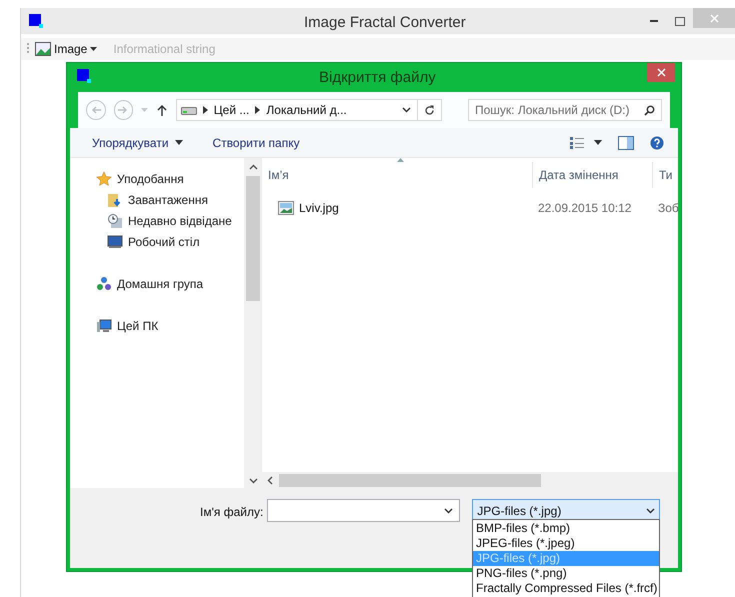  Describe the element at coordinates (385, 23) in the screenshot. I see `window-title: Image Fractal Converter` at that location.